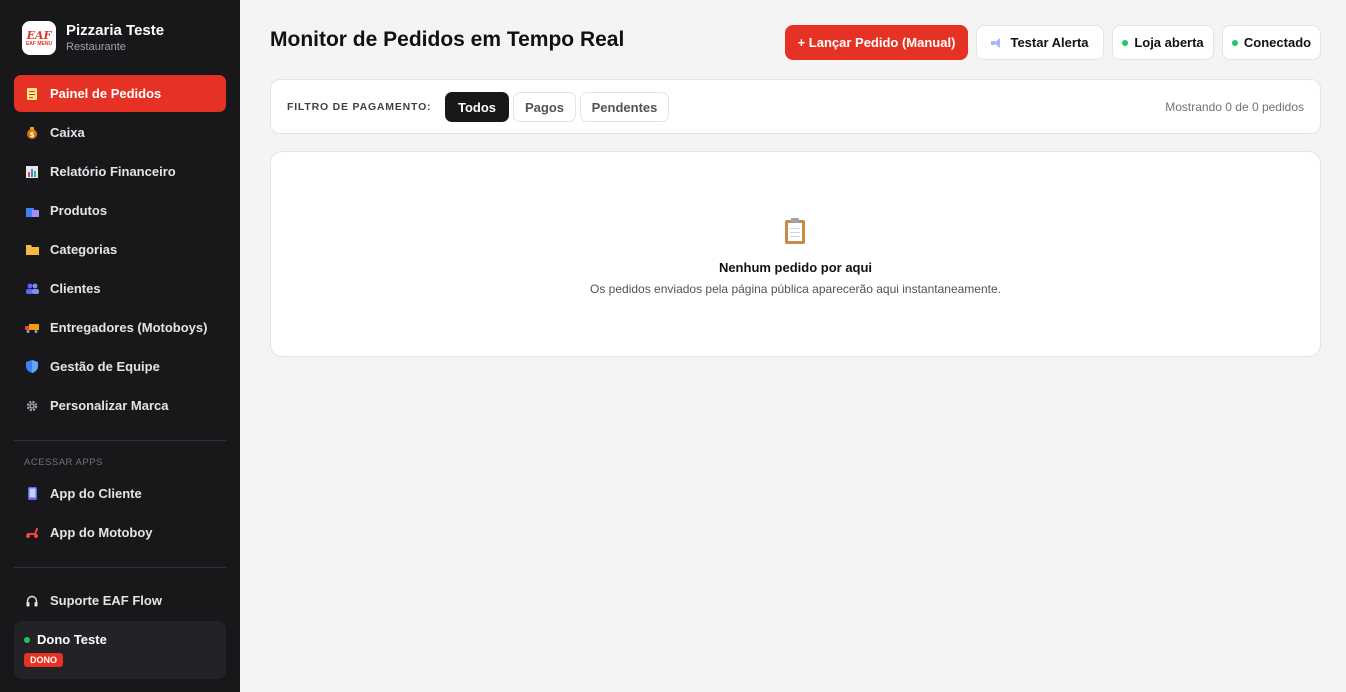  What do you see at coordinates (120, 650) in the screenshot?
I see `user-card: Dono Teste DONO` at bounding box center [120, 650].